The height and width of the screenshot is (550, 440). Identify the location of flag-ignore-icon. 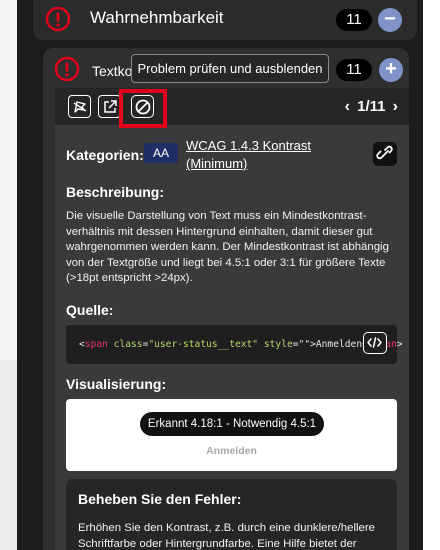
(79, 106).